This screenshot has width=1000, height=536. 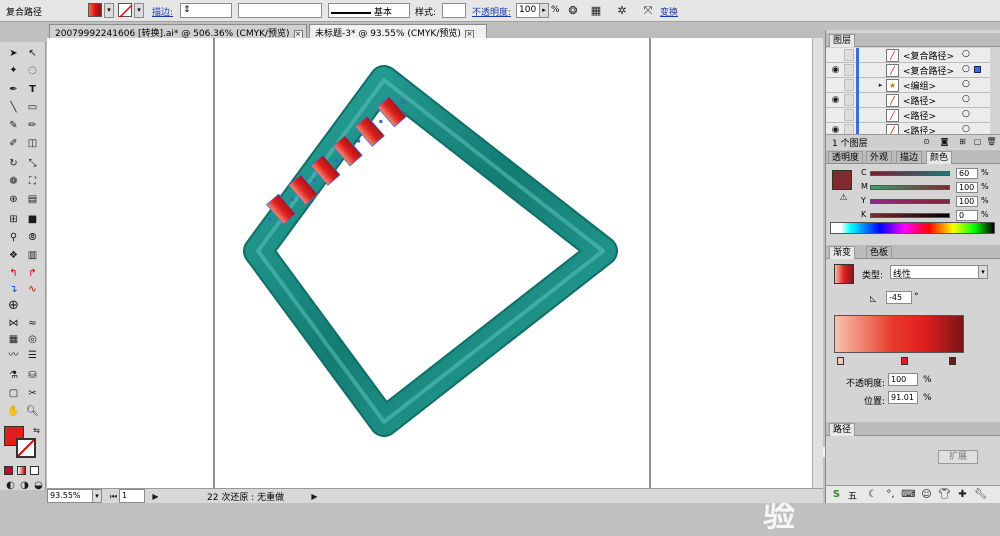 I want to click on symbol-sprayer-tool-icon: ❖, so click(x=13, y=255).